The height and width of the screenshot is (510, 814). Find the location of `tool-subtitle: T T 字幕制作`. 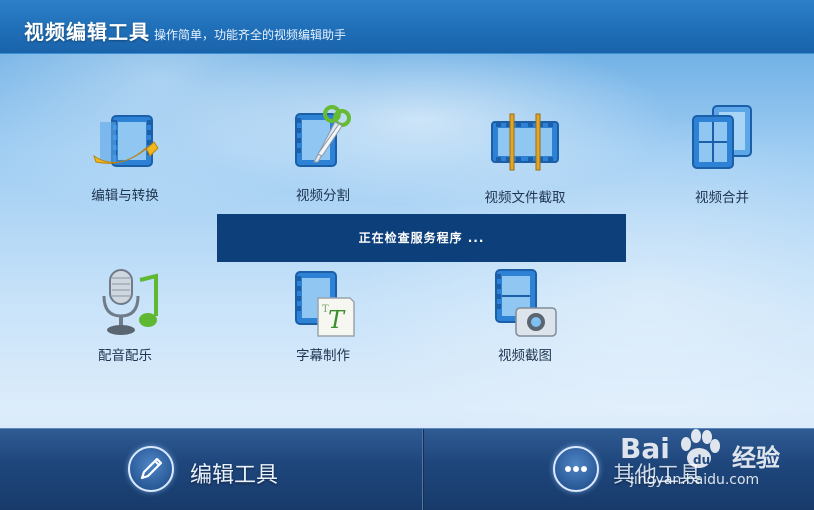

tool-subtitle: T T 字幕制作 is located at coordinates (323, 323).